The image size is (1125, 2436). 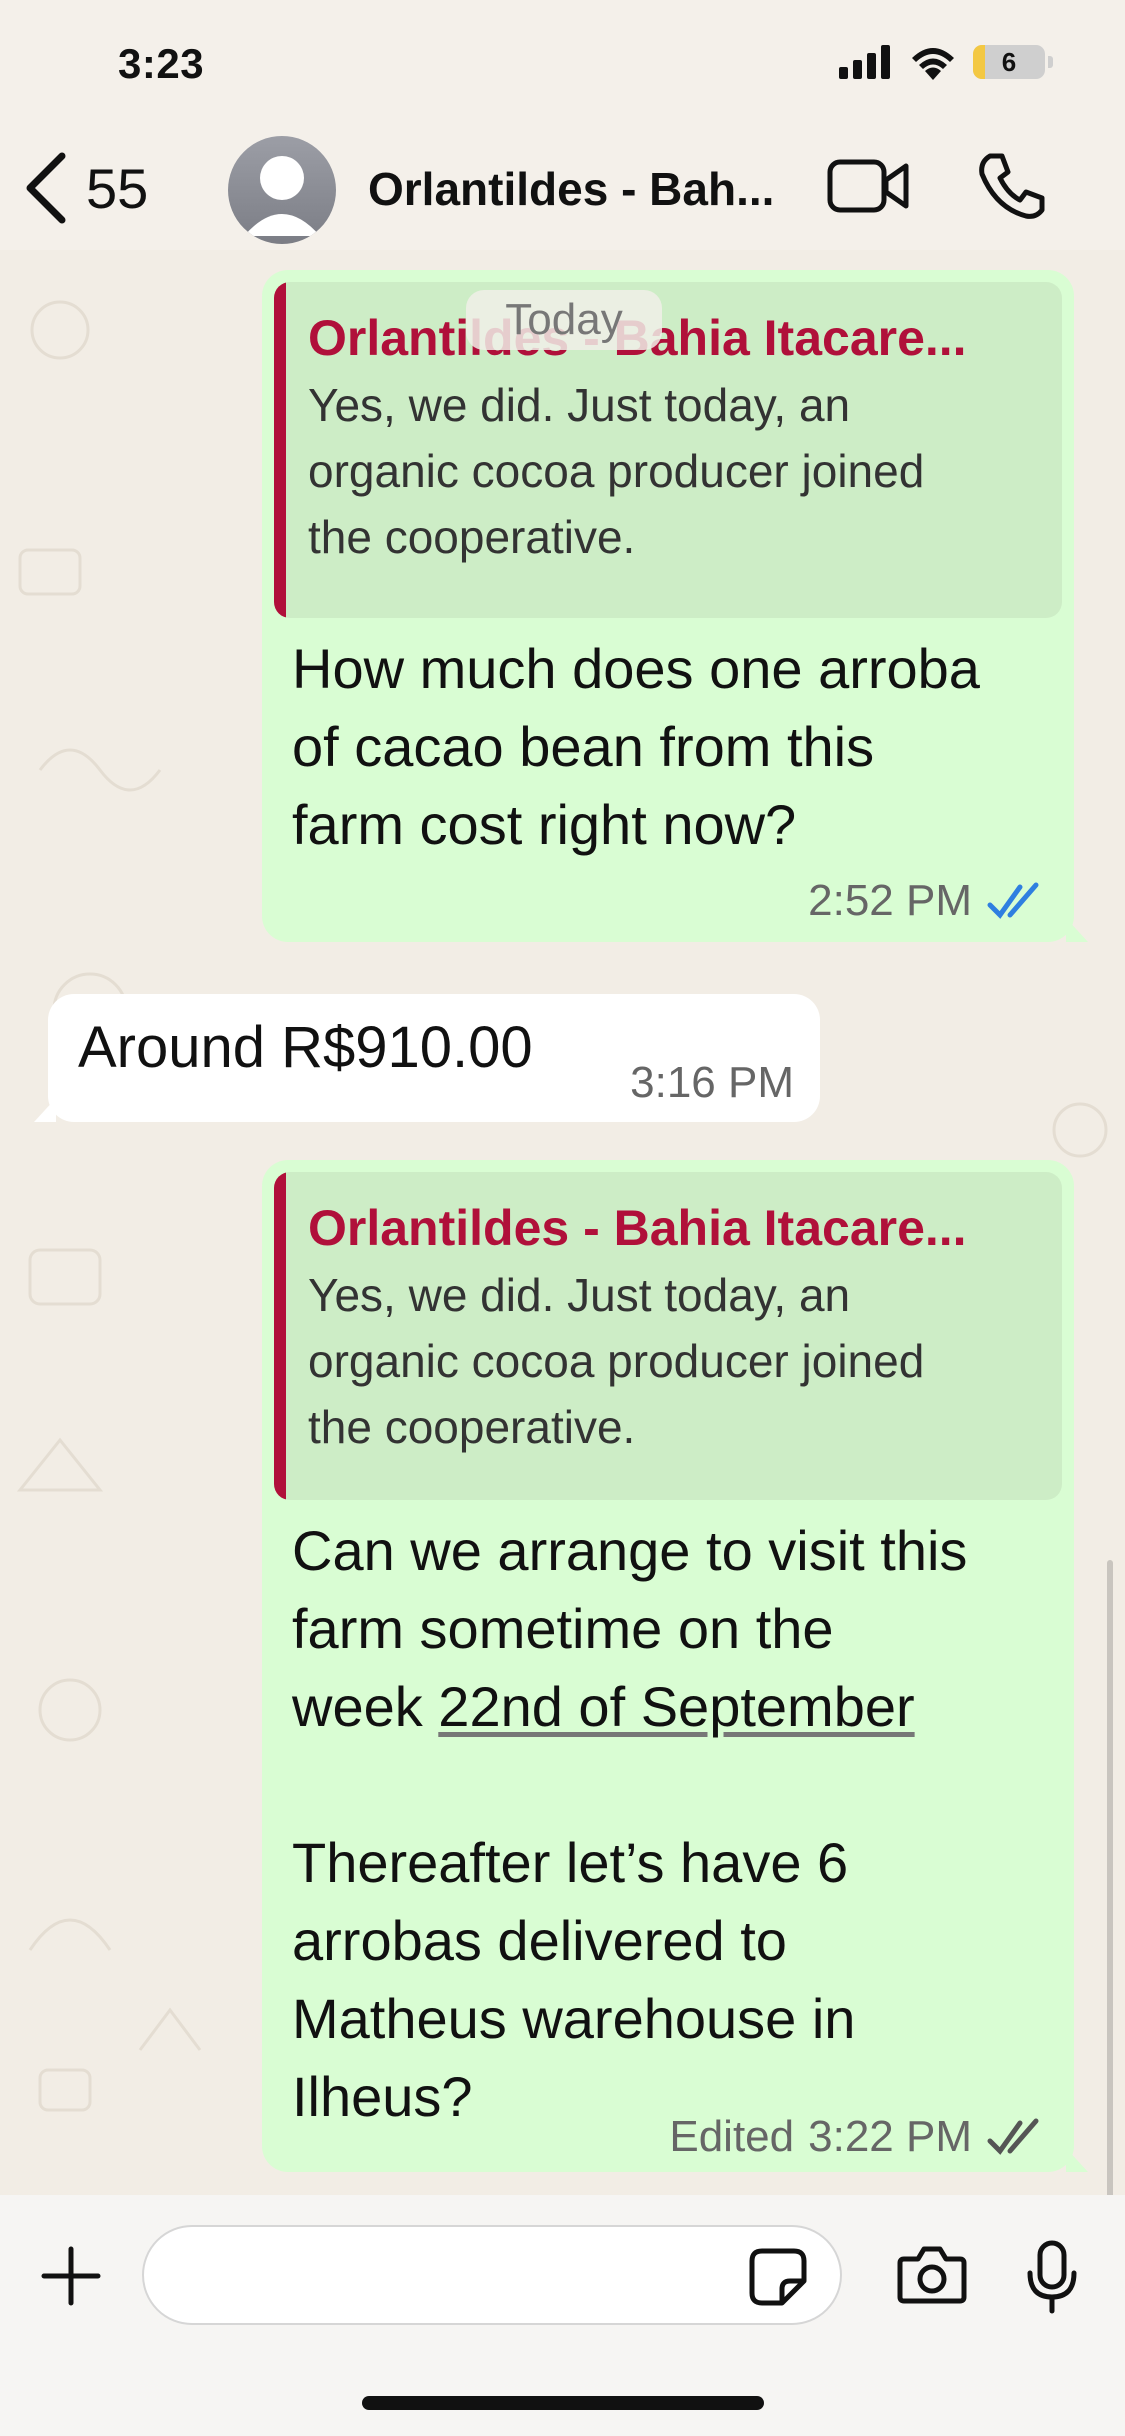 What do you see at coordinates (712, 1082) in the screenshot?
I see `message-time: 3:16 PM` at bounding box center [712, 1082].